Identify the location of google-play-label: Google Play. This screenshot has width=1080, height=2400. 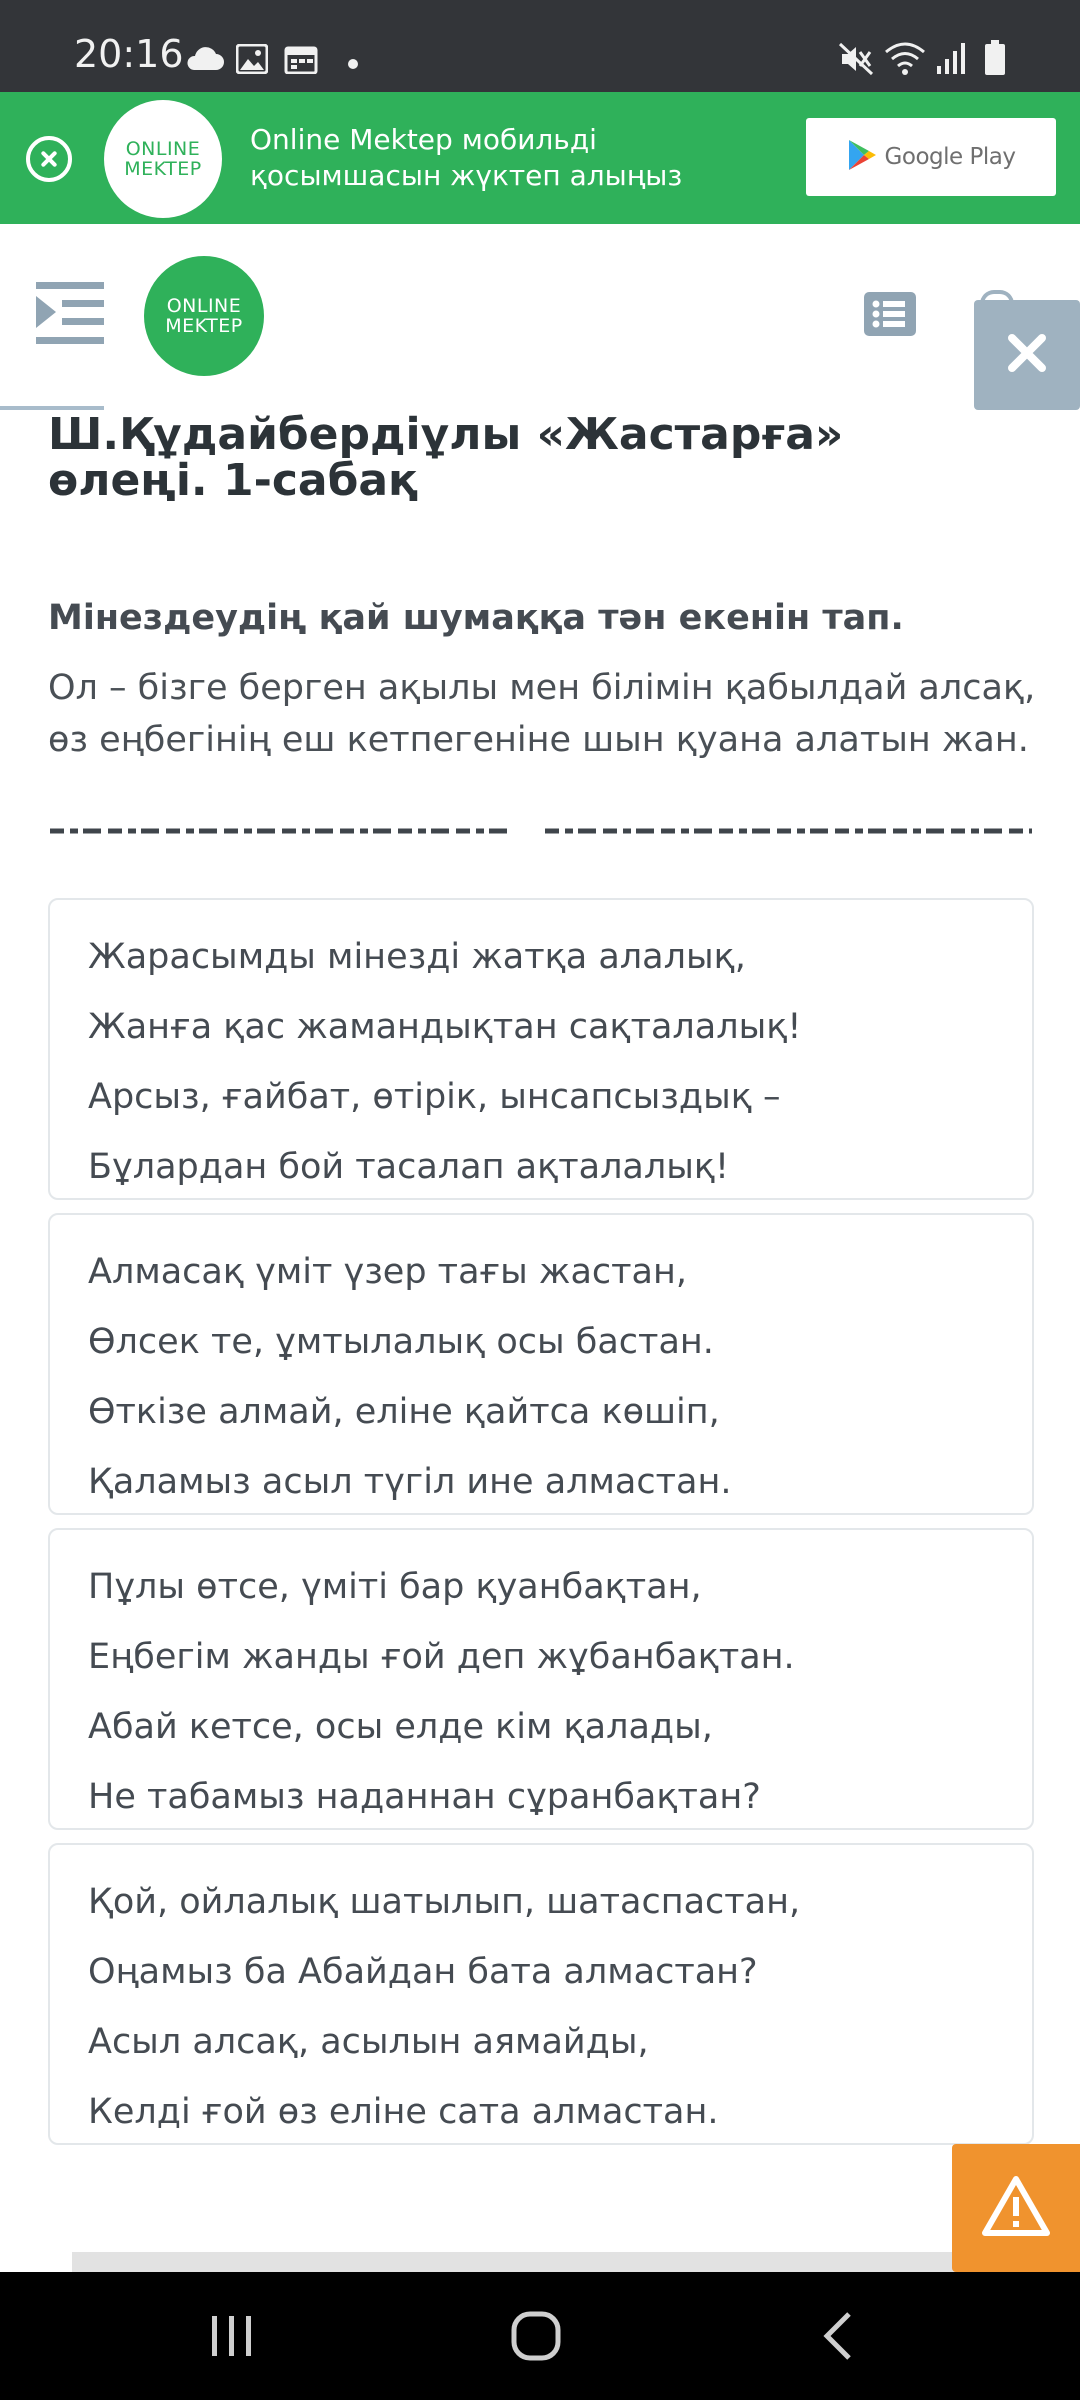
(950, 157).